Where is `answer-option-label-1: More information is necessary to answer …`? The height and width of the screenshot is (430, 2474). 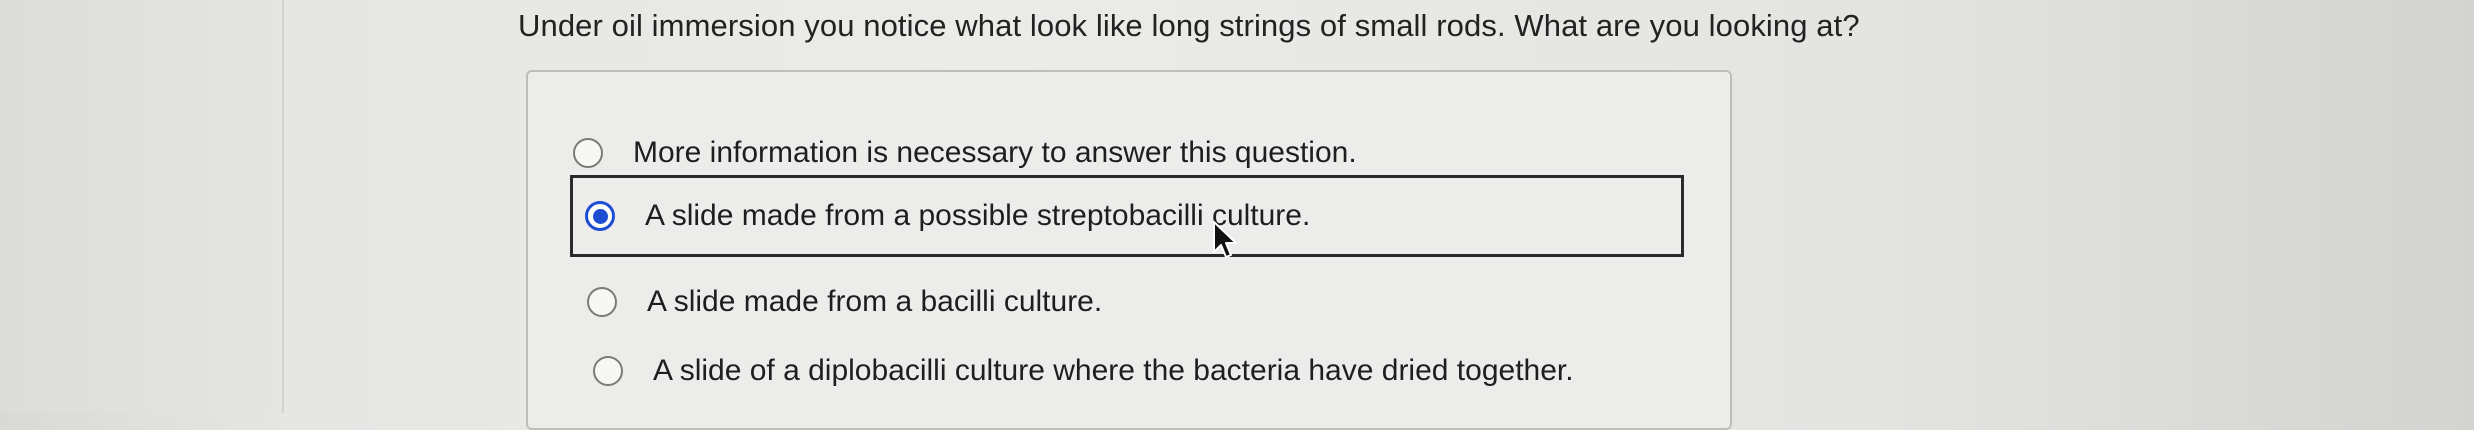 answer-option-label-1: More information is necessary to answer … is located at coordinates (995, 152).